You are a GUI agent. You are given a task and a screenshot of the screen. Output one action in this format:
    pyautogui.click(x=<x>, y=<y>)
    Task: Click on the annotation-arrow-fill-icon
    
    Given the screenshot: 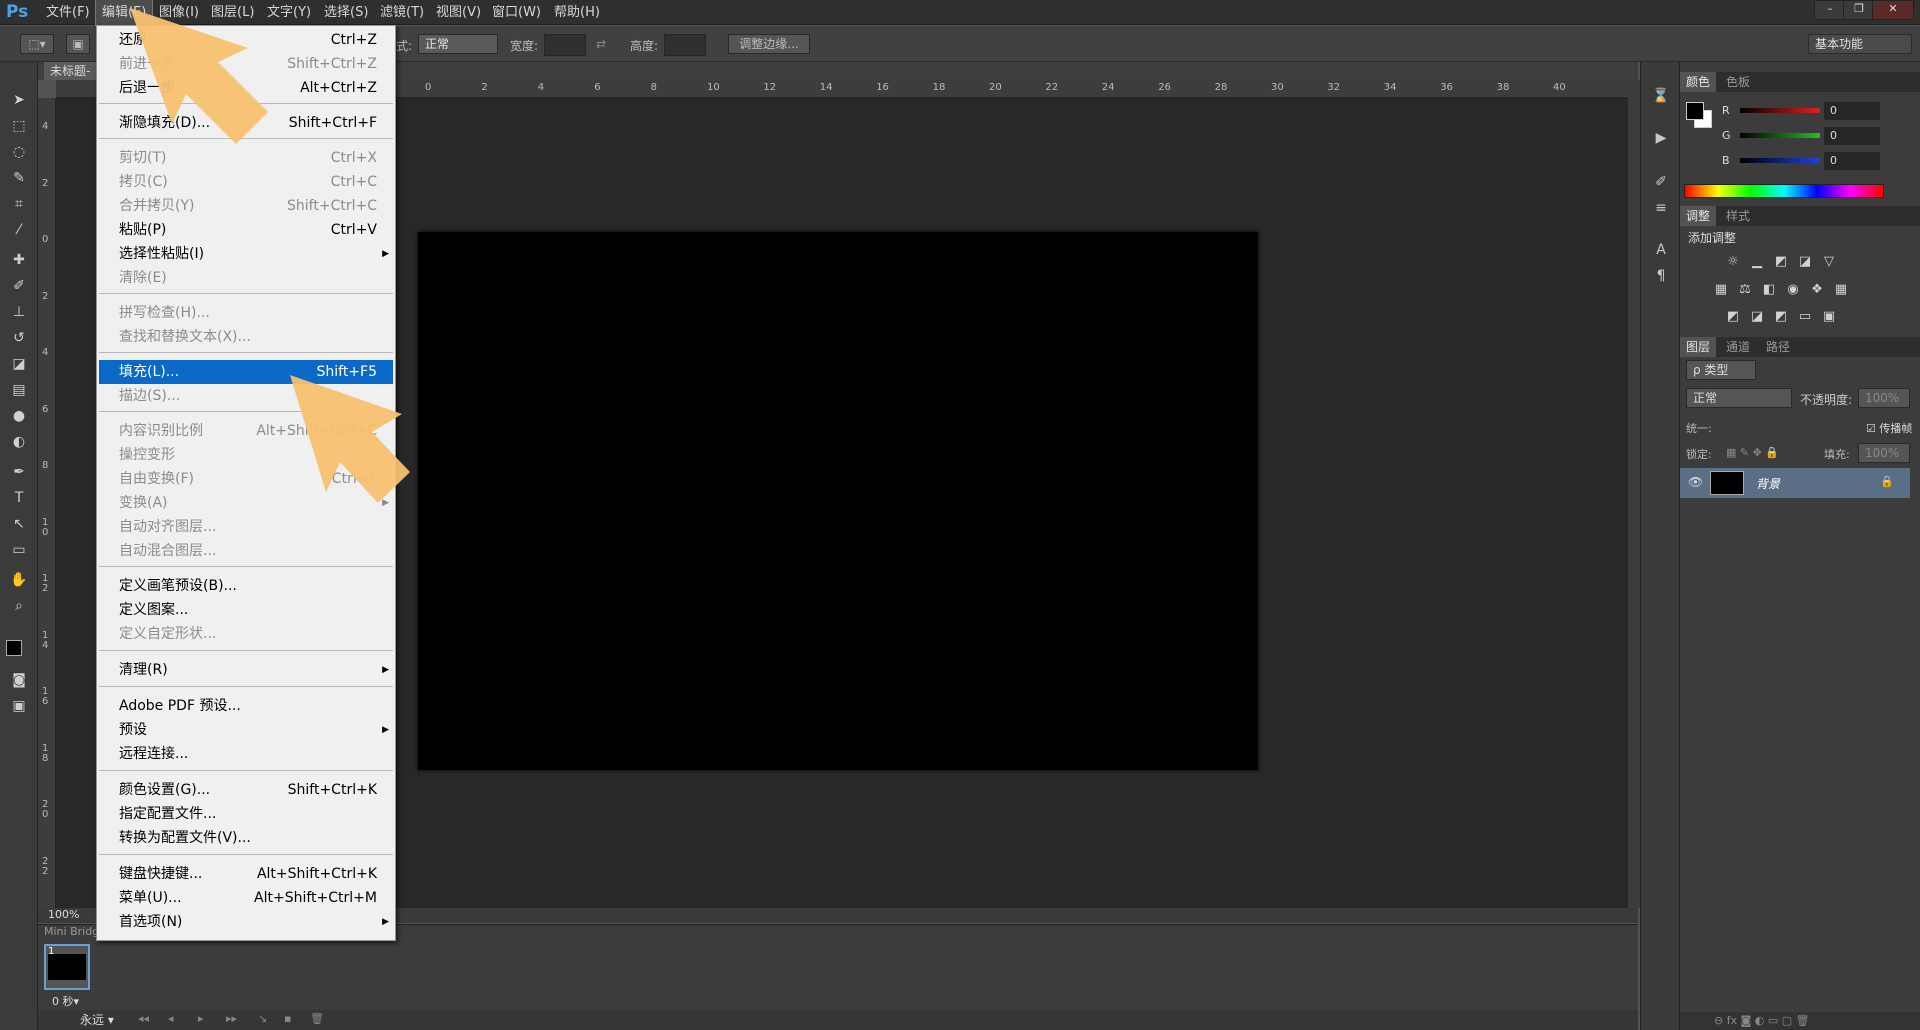 What is the action you would take?
    pyautogui.click(x=350, y=439)
    